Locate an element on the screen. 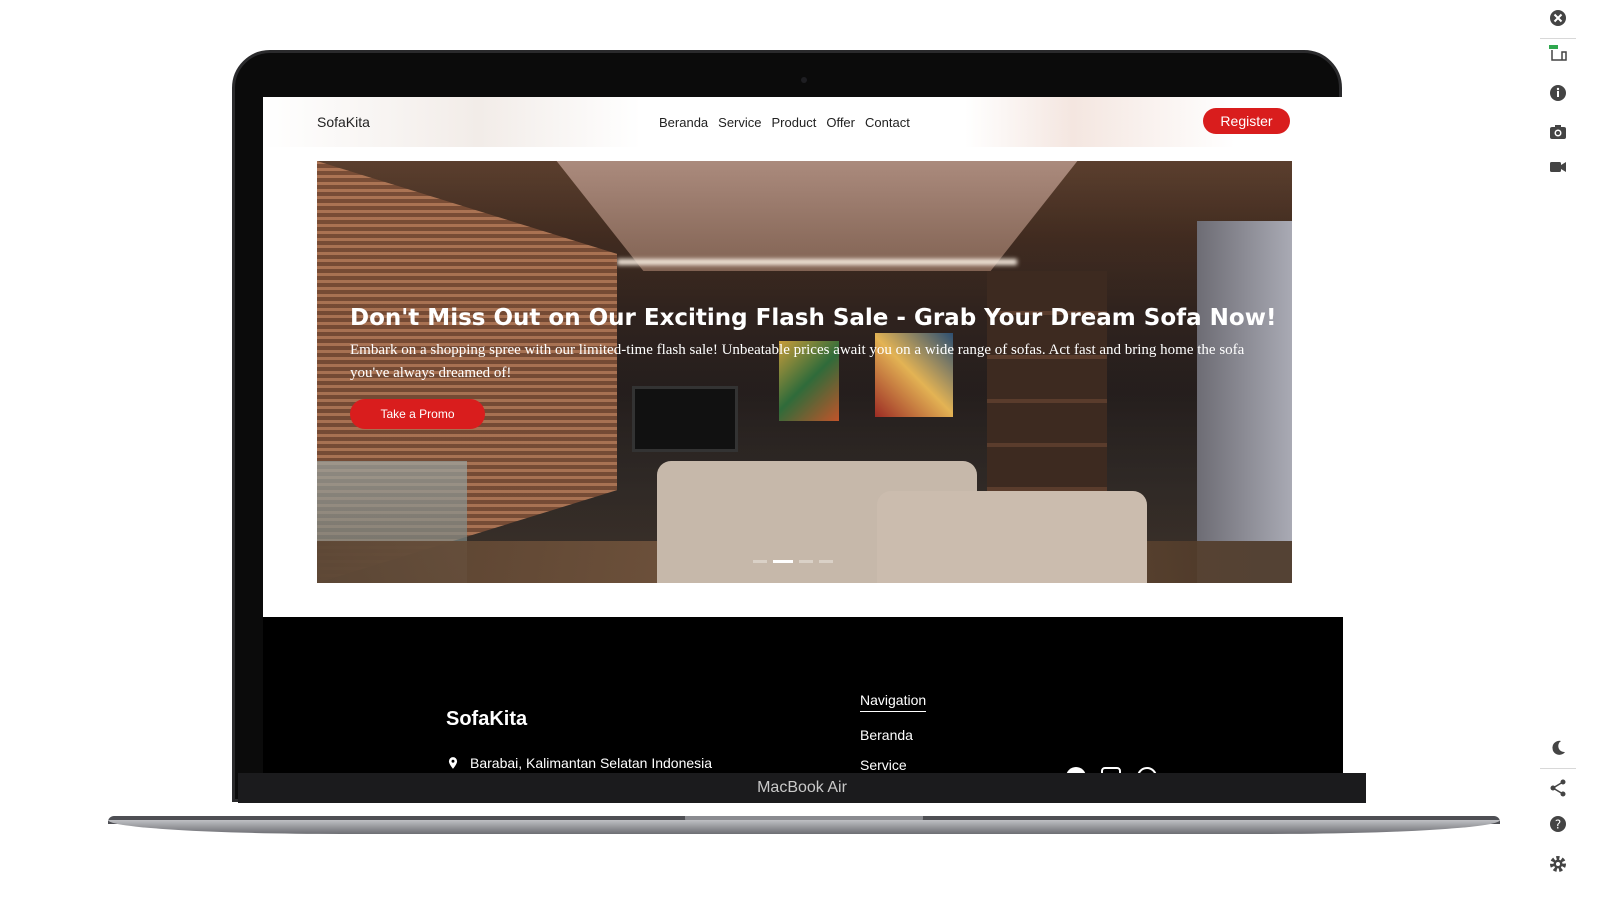 The height and width of the screenshot is (900, 1600). nav-links: Beranda Service Product Offer Contact is located at coordinates (784, 122).